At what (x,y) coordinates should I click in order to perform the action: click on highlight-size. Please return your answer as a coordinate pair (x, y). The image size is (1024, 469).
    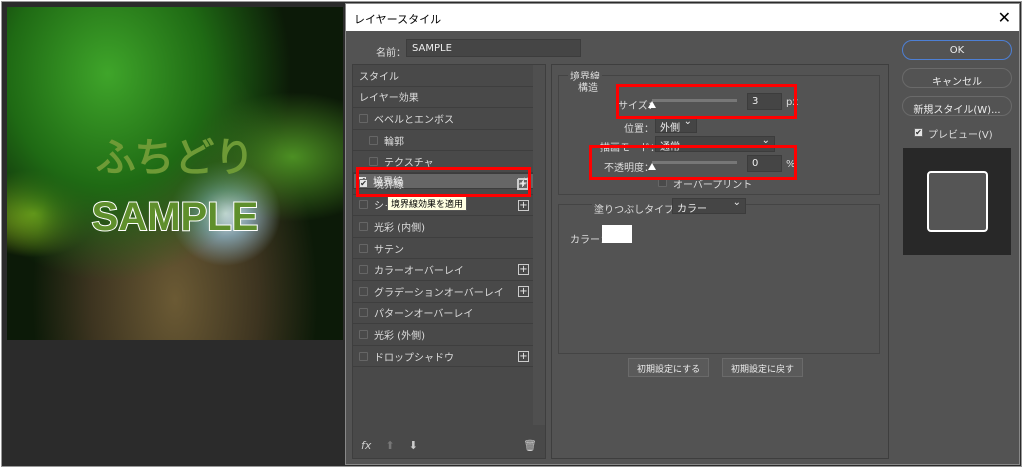
    Looking at the image, I should click on (706, 101).